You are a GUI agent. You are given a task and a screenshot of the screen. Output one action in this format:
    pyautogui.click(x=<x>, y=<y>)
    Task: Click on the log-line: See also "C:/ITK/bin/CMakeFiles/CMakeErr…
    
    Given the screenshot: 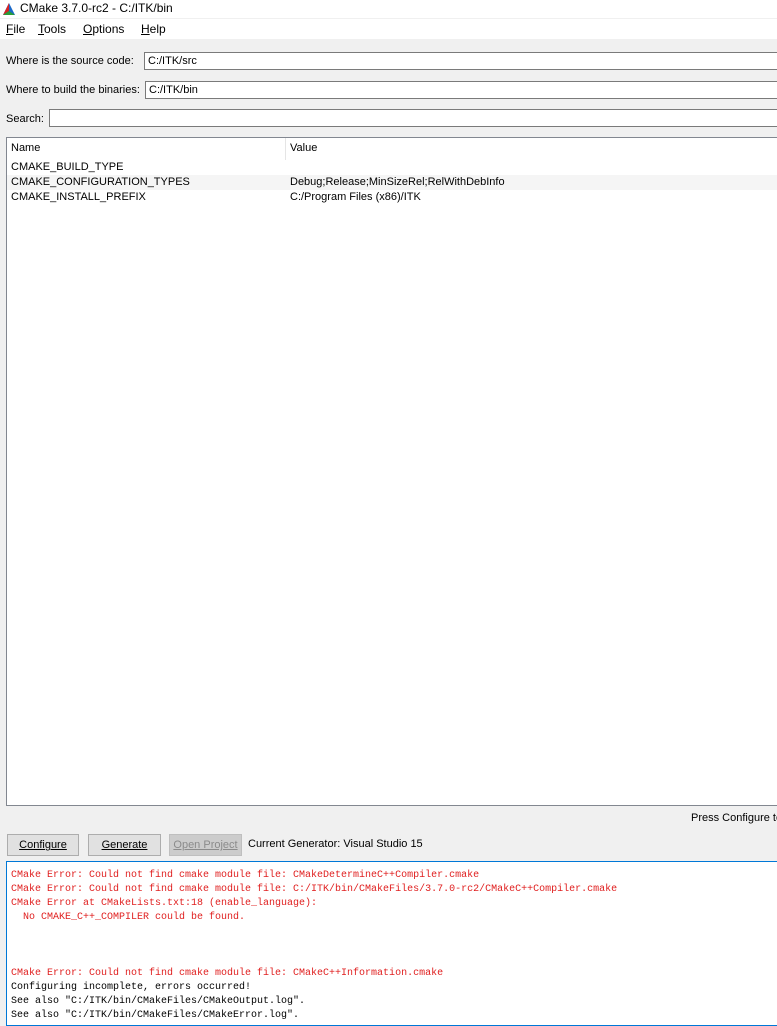 What is the action you would take?
    pyautogui.click(x=155, y=1015)
    